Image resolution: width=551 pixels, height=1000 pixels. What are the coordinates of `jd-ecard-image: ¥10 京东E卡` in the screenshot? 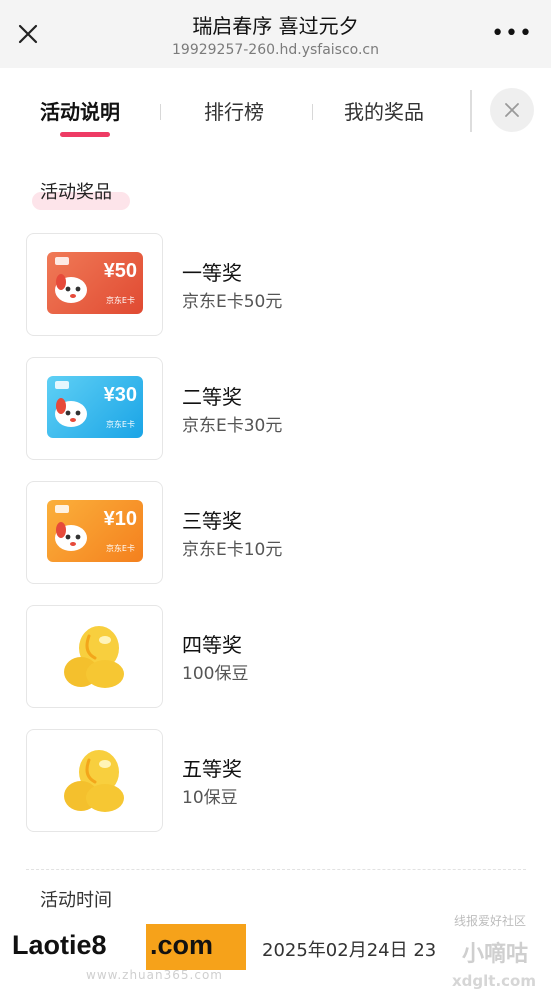 It's located at (95, 531).